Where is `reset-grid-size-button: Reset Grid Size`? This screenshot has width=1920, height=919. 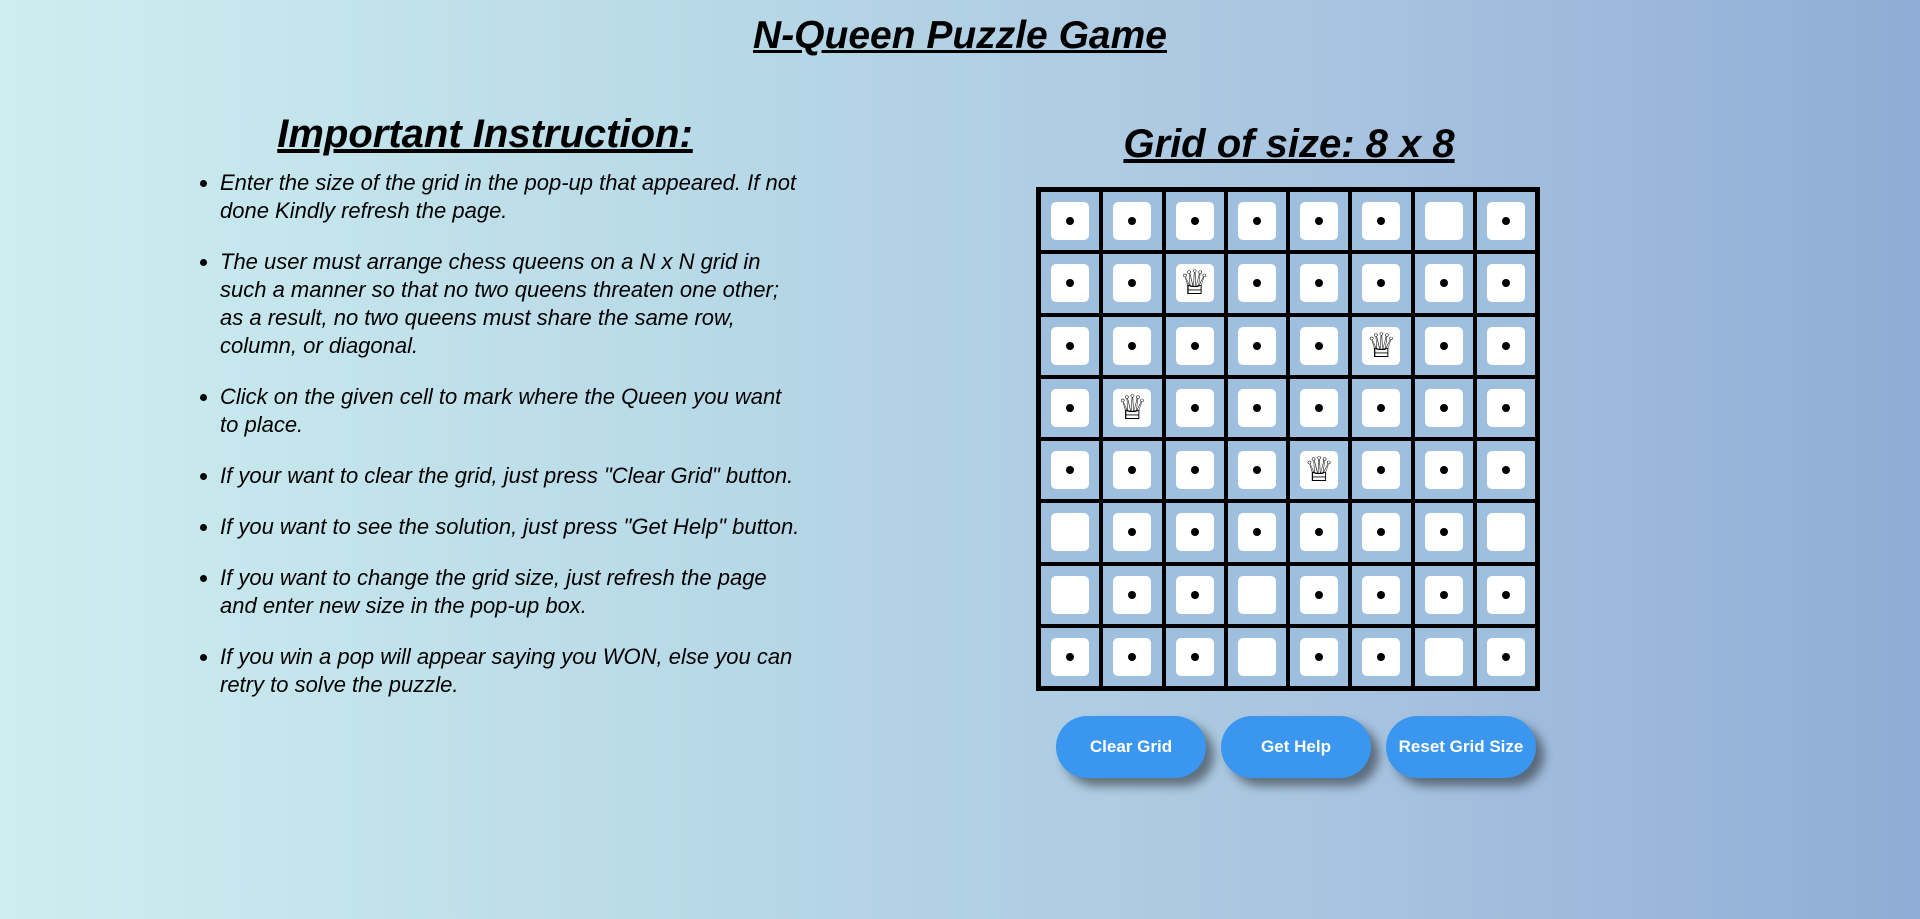
reset-grid-size-button: Reset Grid Size is located at coordinates (1461, 747).